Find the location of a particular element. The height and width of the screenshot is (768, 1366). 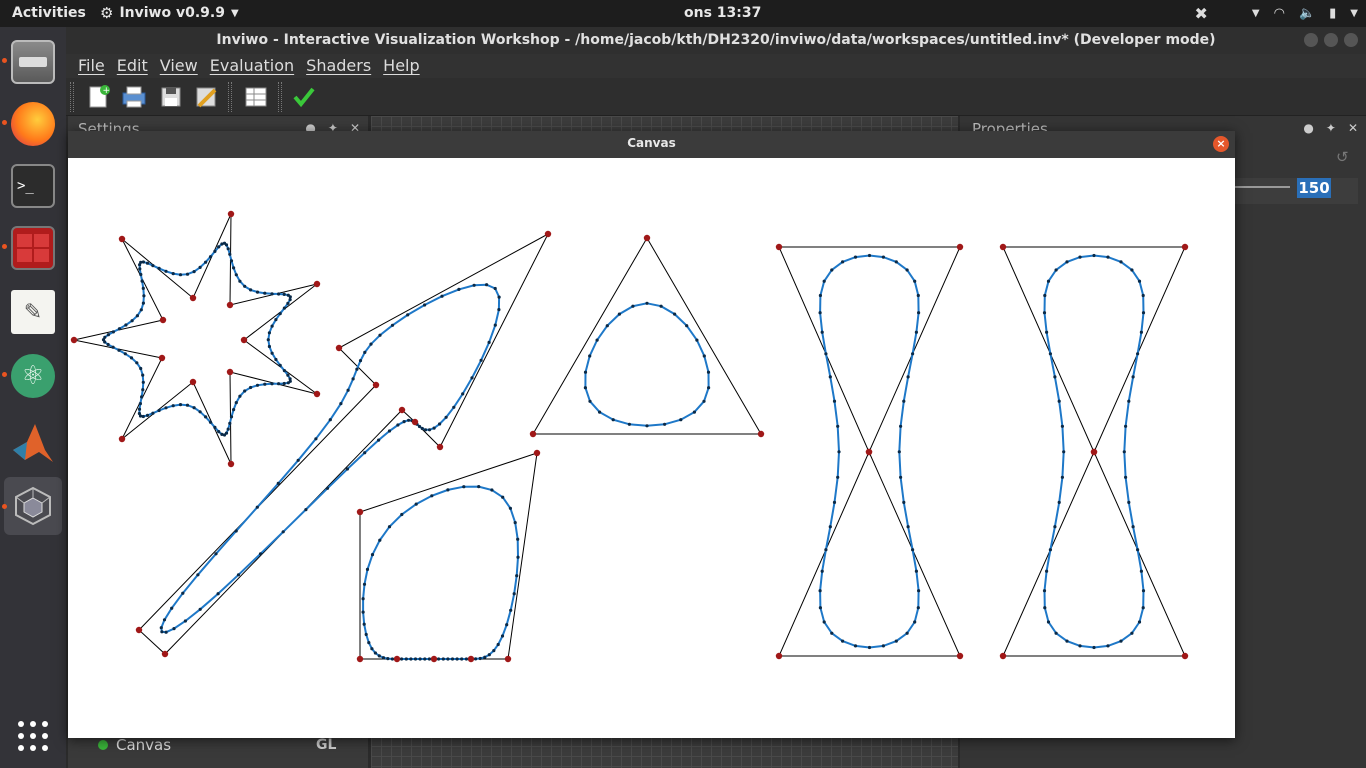

menu-evaluation: Evaluation is located at coordinates (252, 66).